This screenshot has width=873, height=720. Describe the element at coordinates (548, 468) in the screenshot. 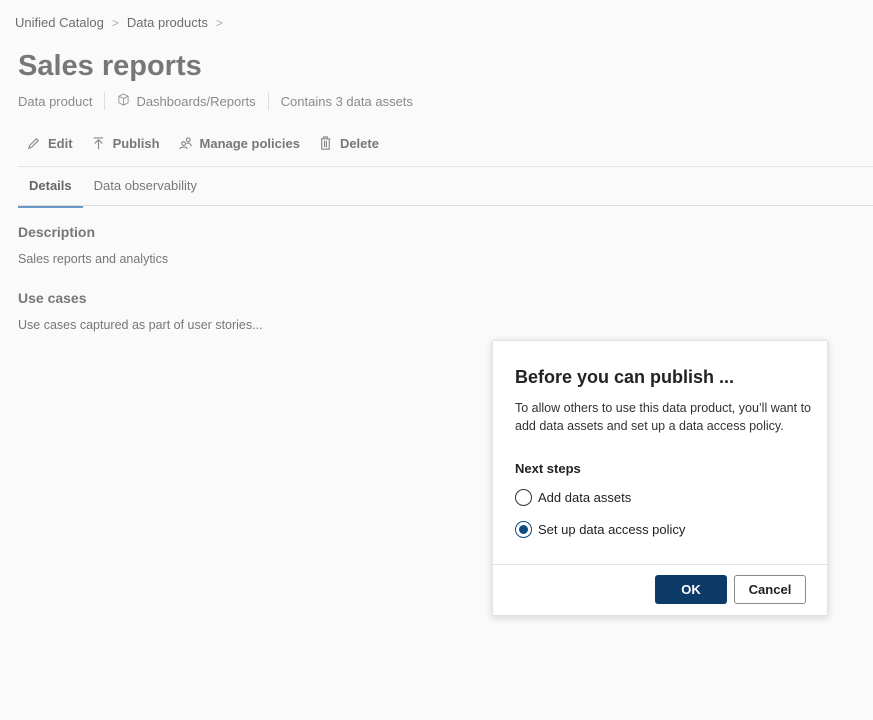

I see `next-steps-label: Next steps` at that location.